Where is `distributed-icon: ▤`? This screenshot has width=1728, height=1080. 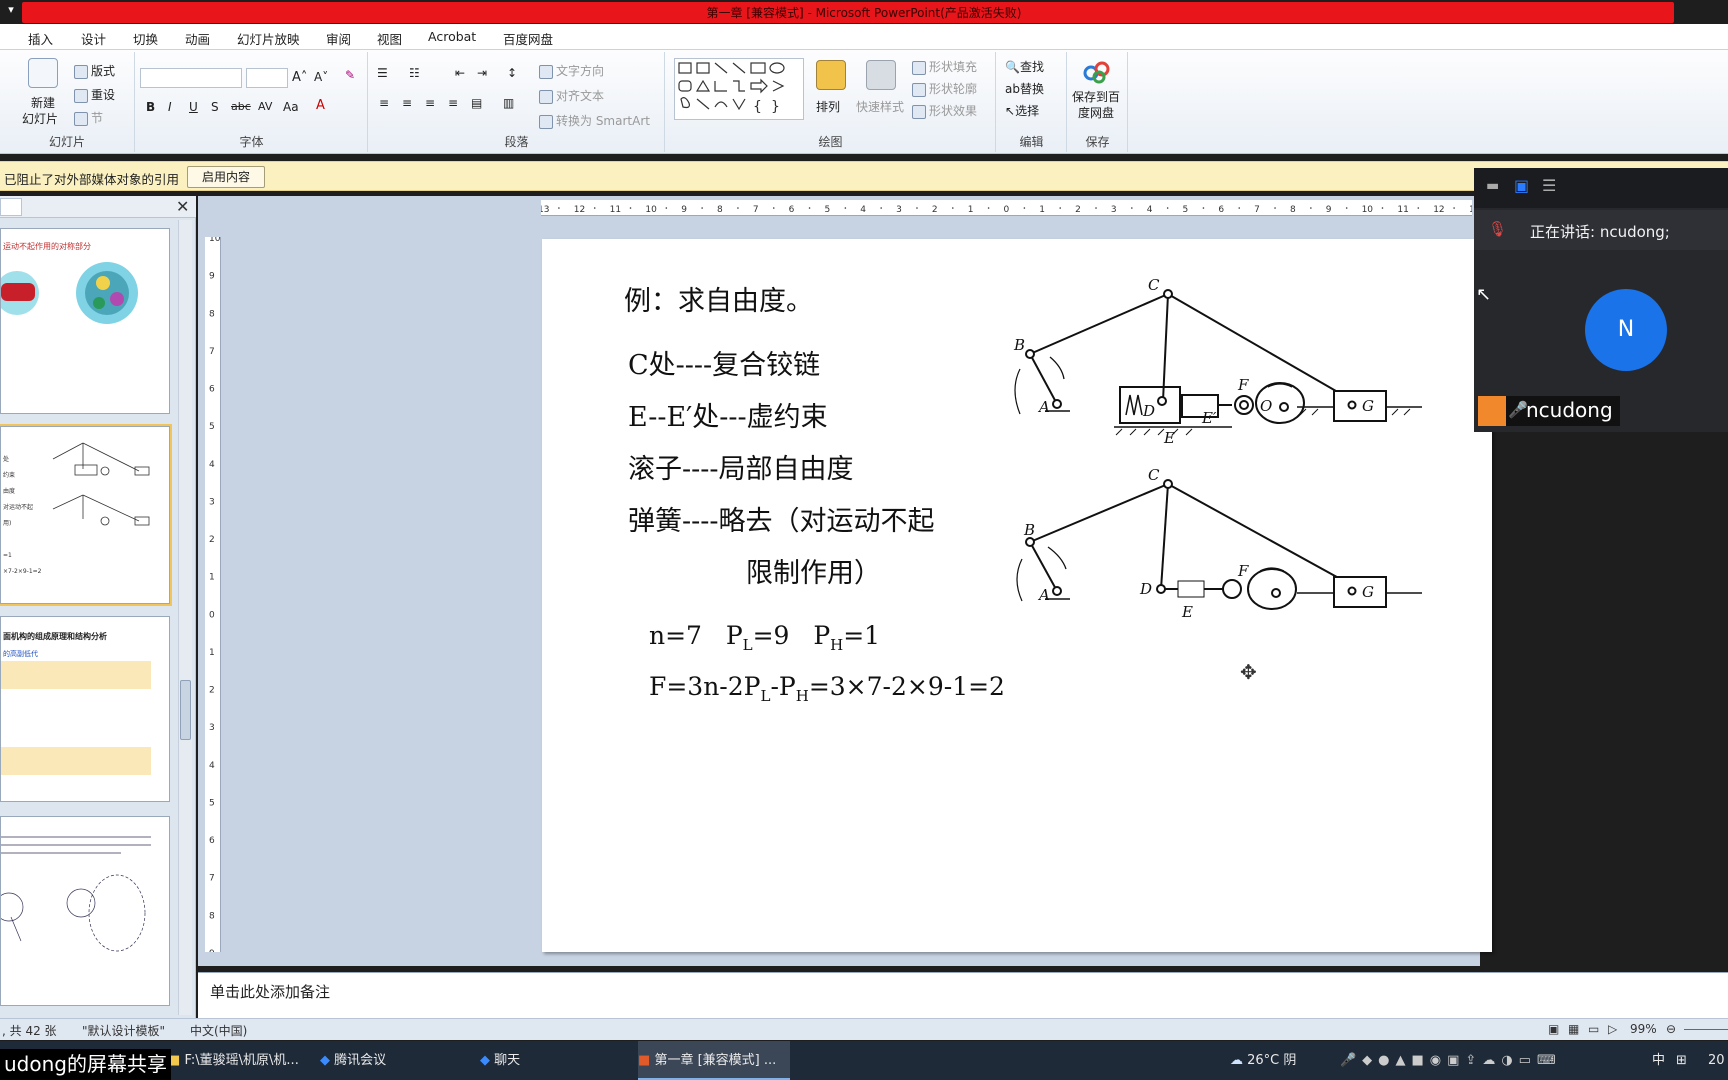 distributed-icon: ▤ is located at coordinates (476, 103).